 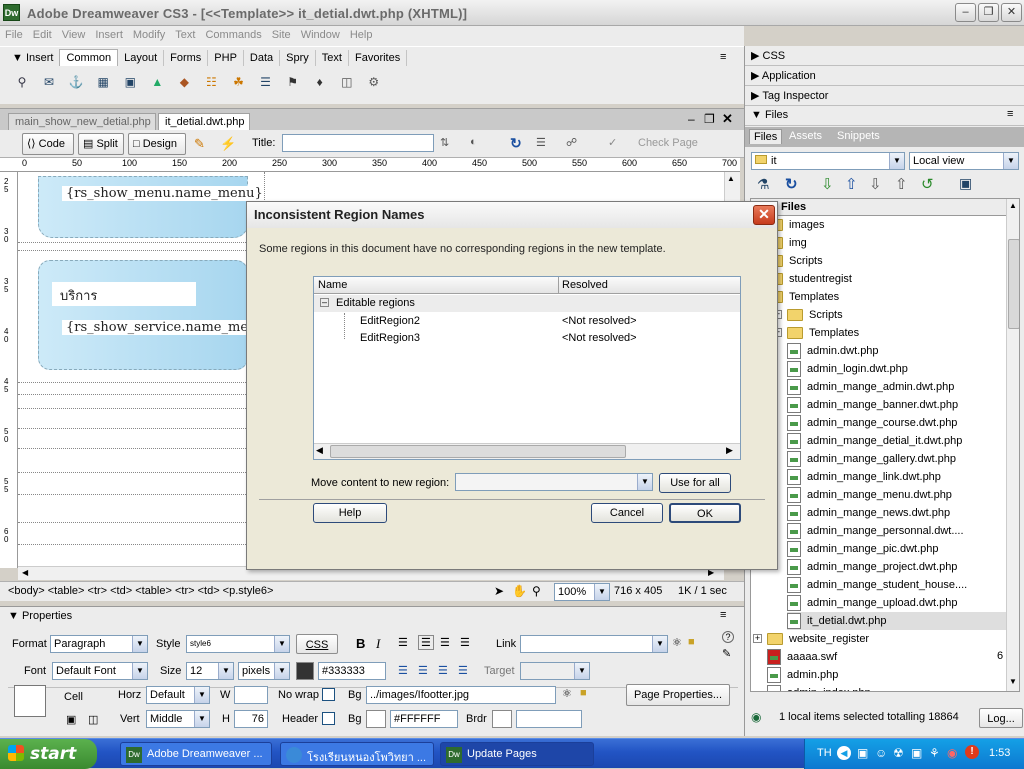 What do you see at coordinates (473, 142) in the screenshot?
I see `preview-icon: ◐` at bounding box center [473, 142].